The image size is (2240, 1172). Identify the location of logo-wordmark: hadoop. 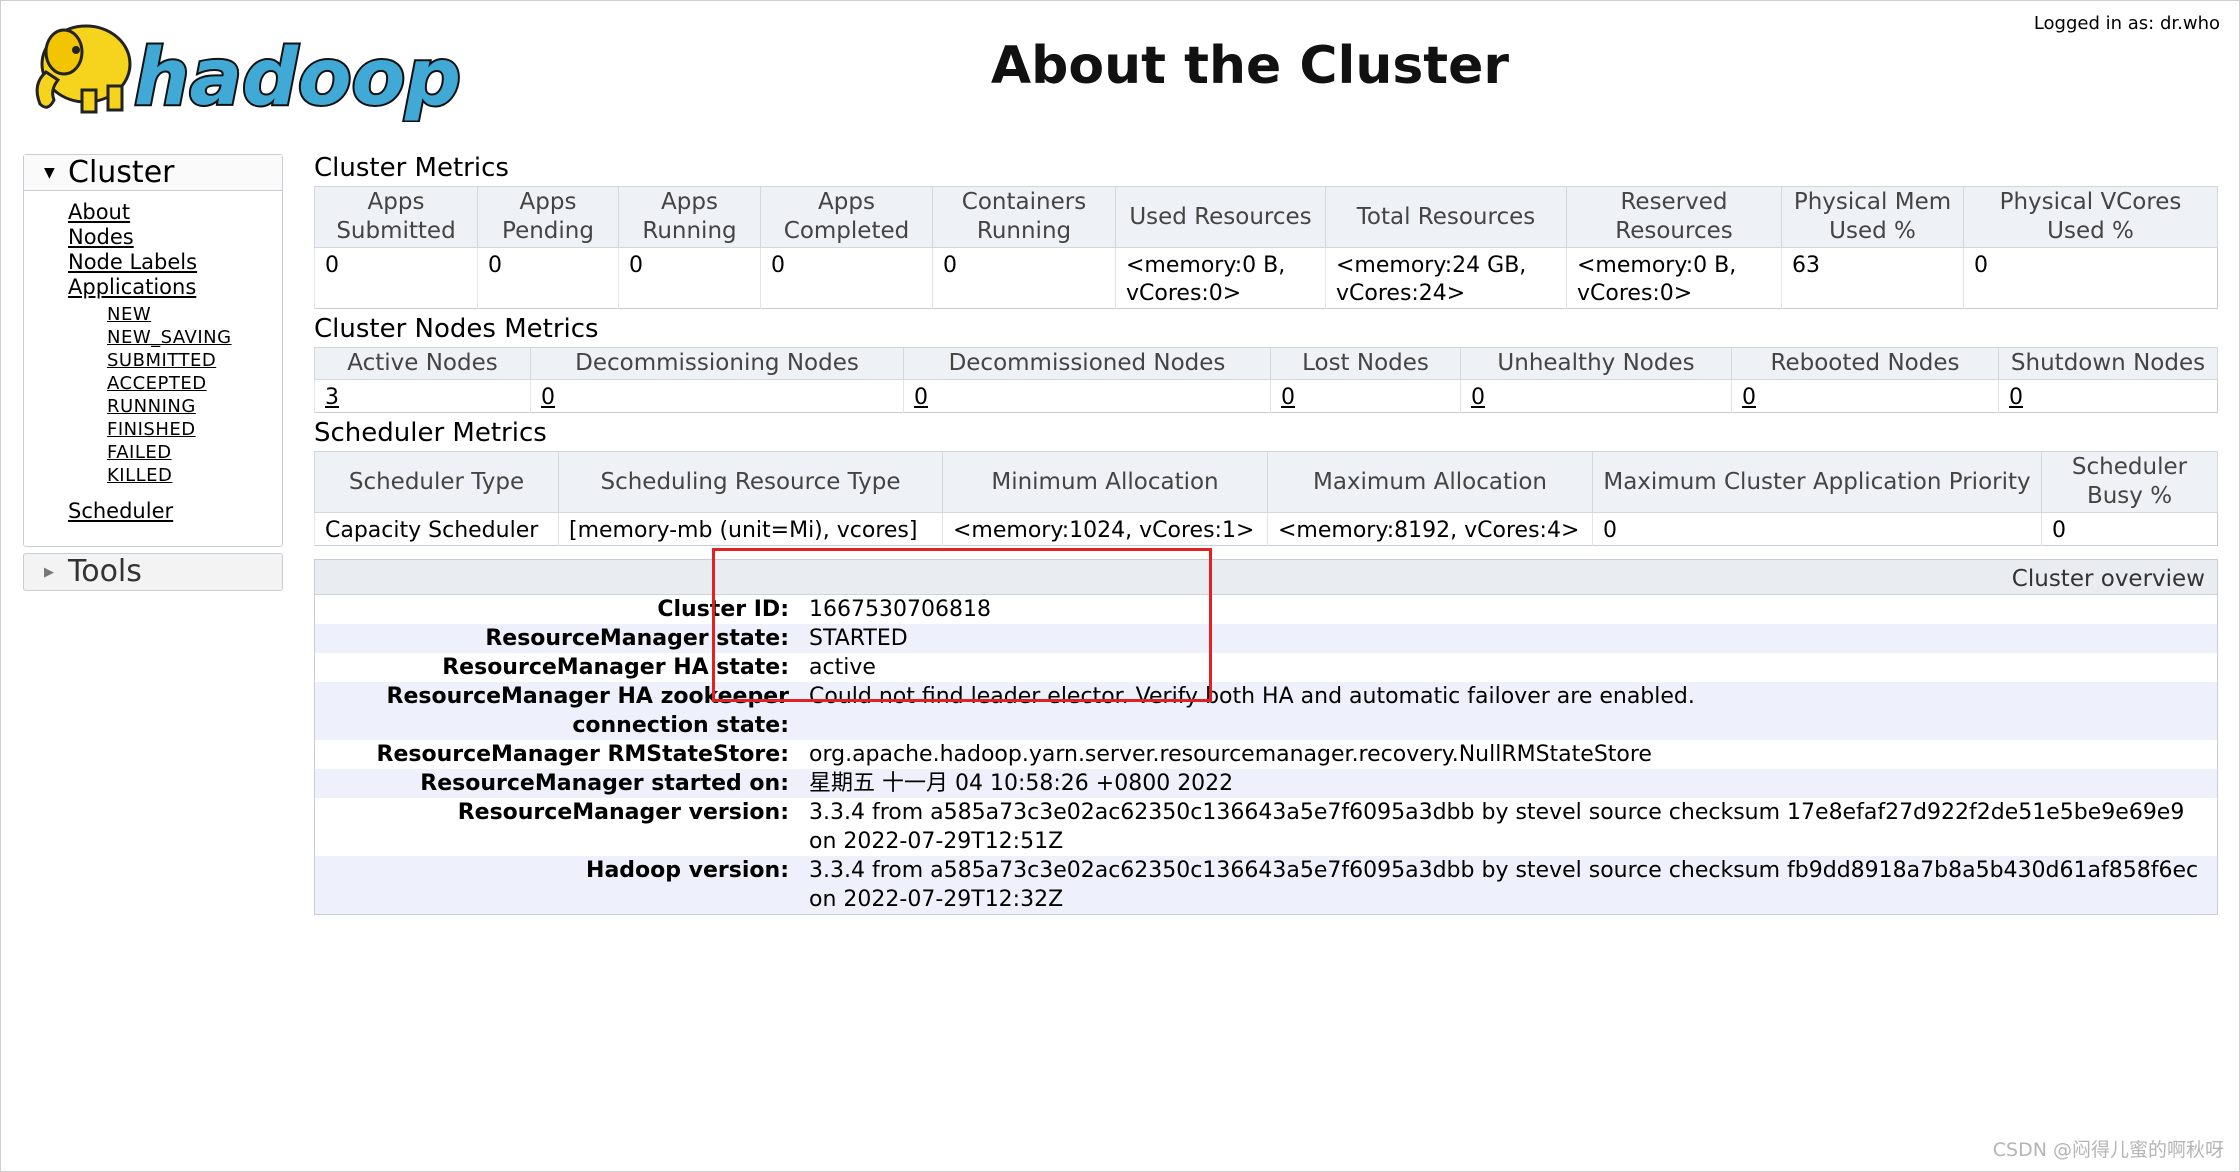
(297, 77).